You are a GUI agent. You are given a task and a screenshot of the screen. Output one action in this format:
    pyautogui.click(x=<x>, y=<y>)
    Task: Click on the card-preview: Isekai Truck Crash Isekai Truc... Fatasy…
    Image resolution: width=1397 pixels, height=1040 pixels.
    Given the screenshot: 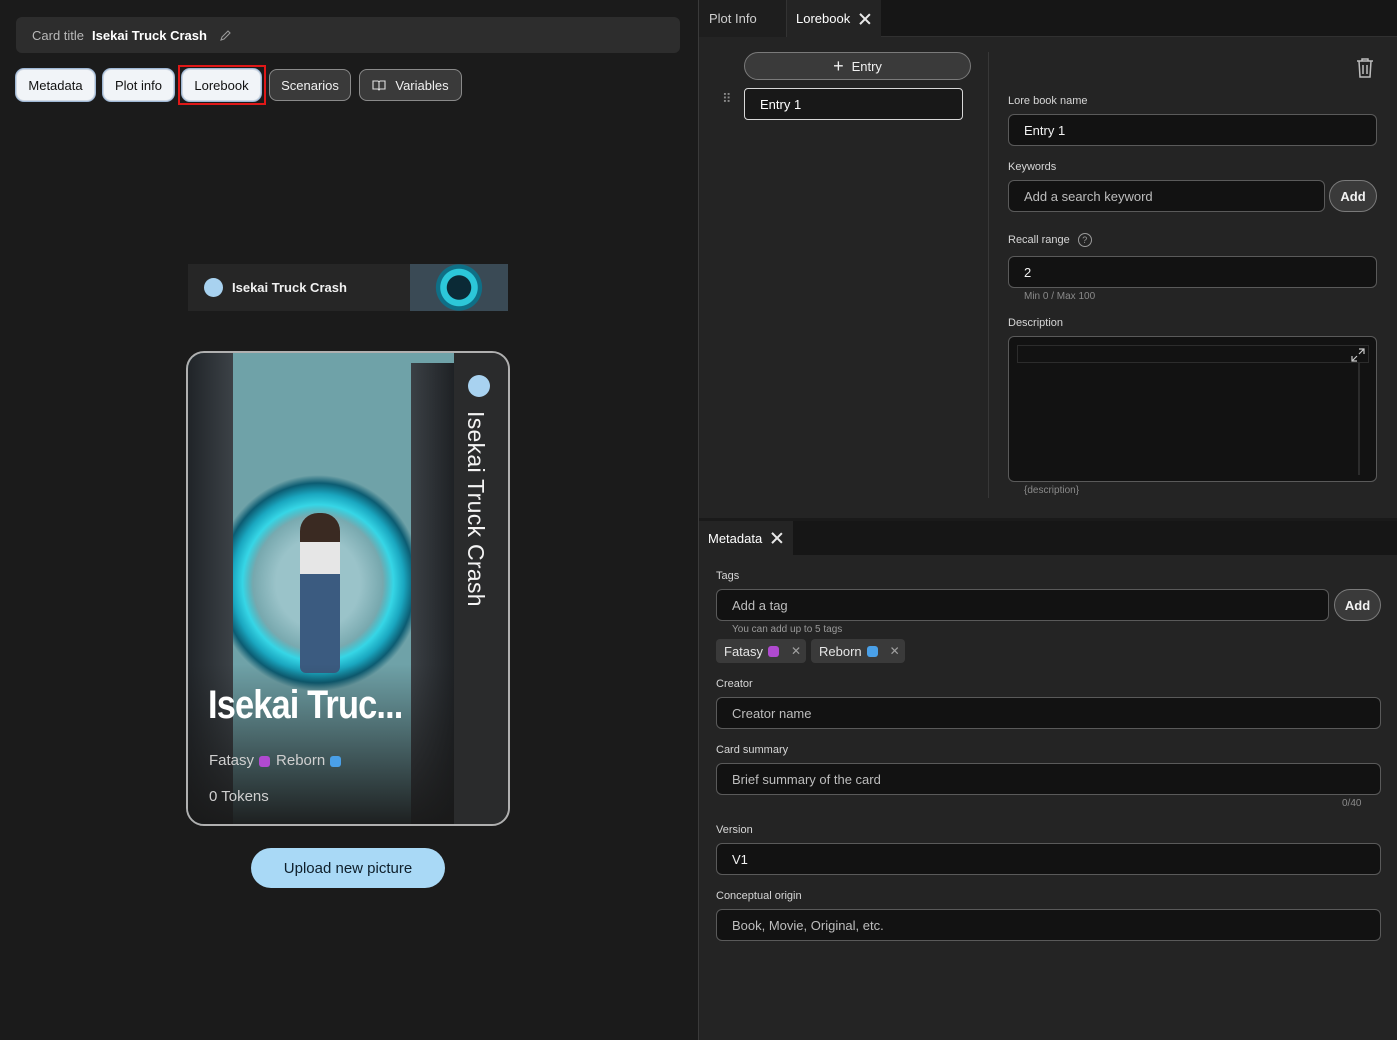 What is the action you would take?
    pyautogui.click(x=348, y=588)
    